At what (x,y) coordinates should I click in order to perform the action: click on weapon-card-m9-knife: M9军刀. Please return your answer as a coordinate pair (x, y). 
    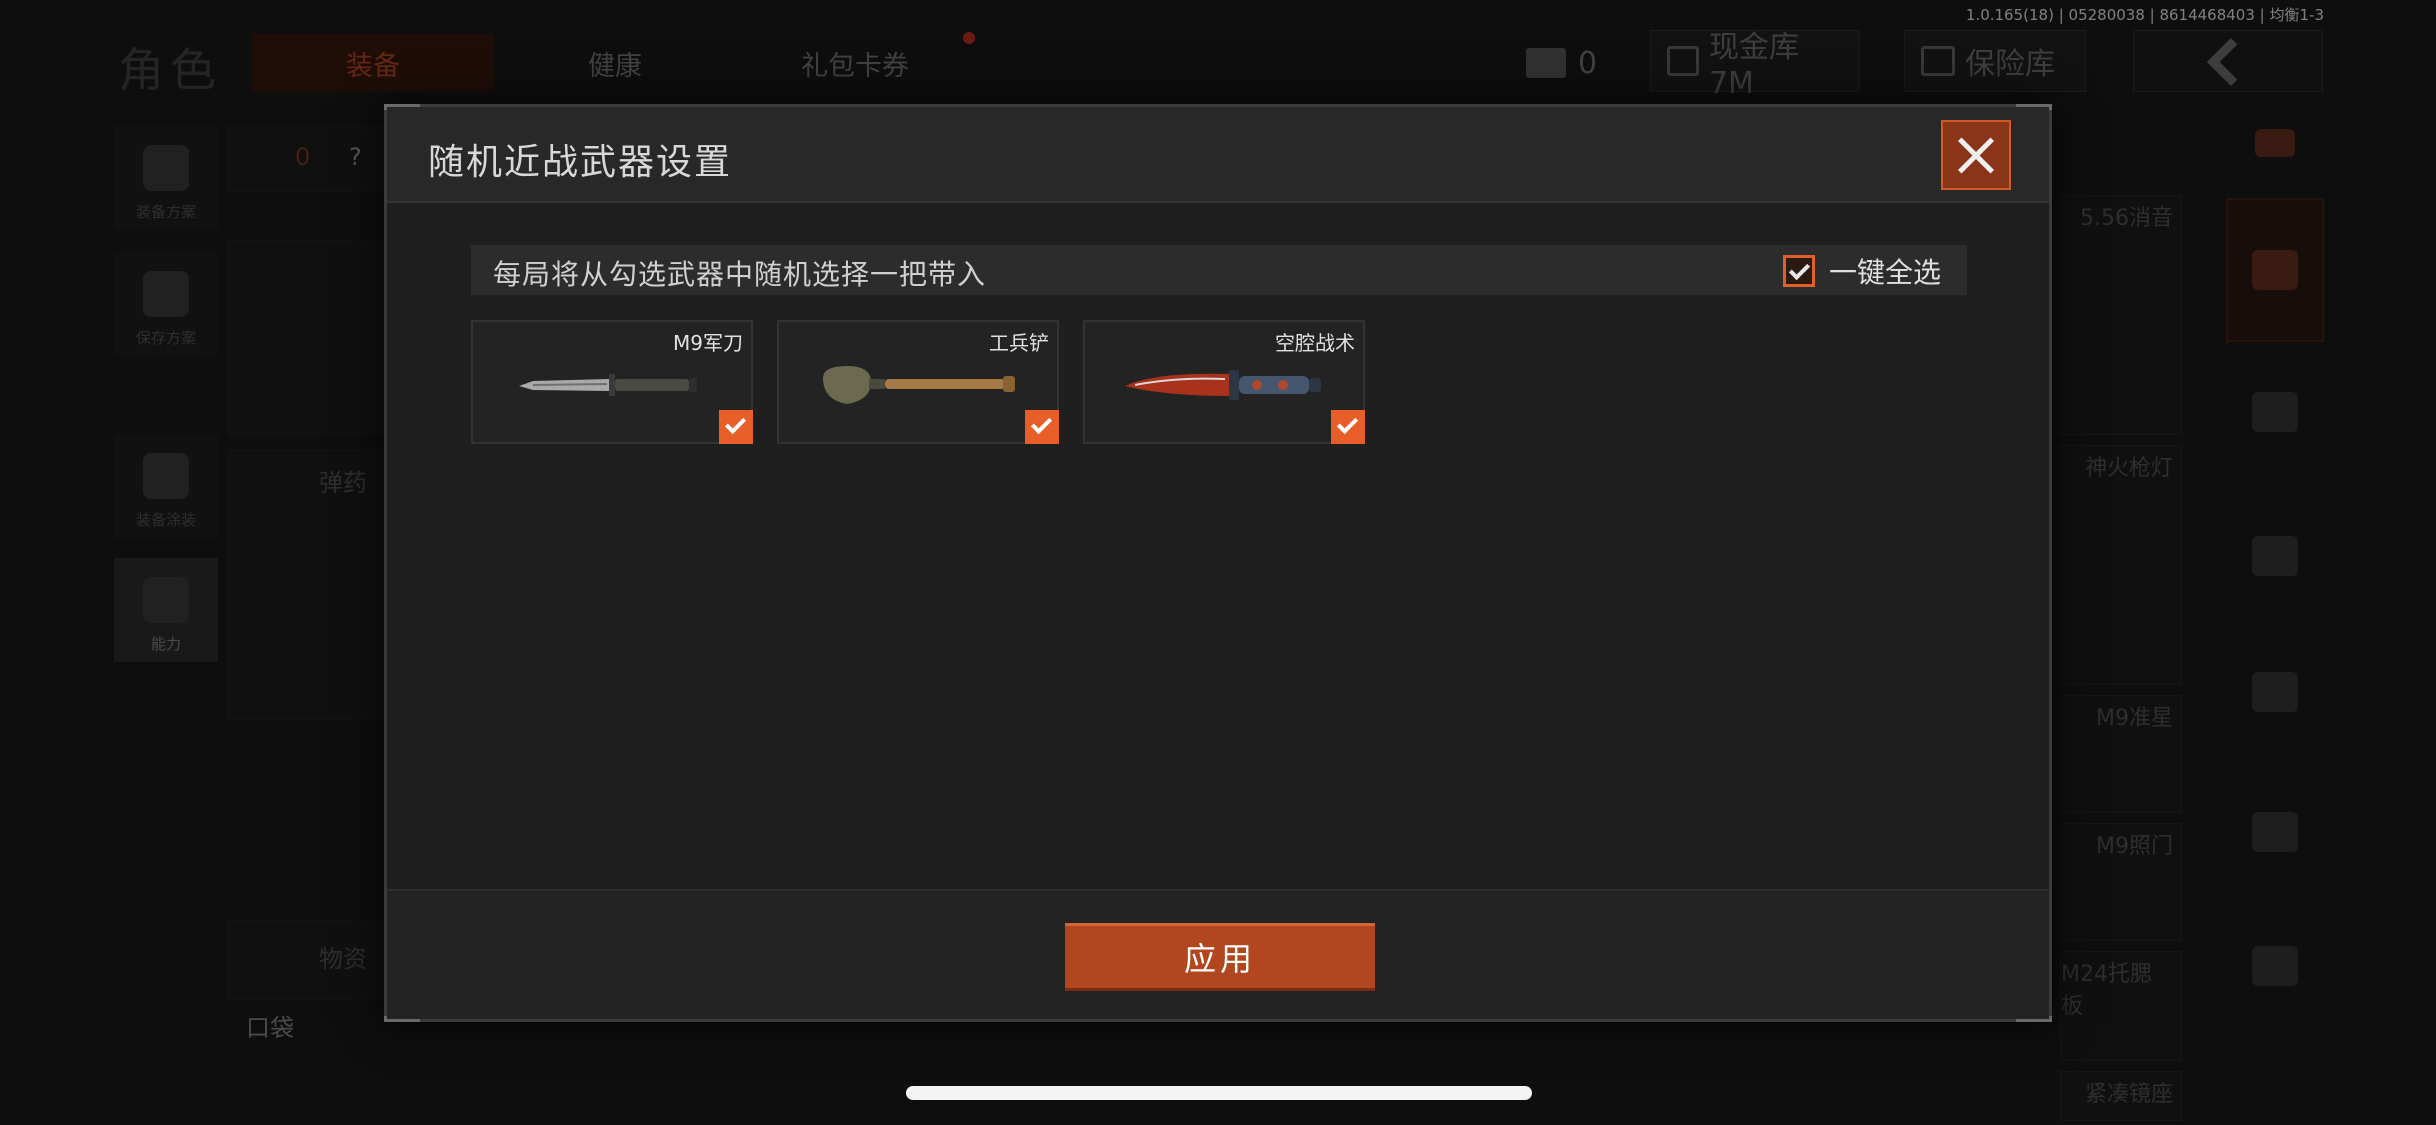
    Looking at the image, I should click on (612, 382).